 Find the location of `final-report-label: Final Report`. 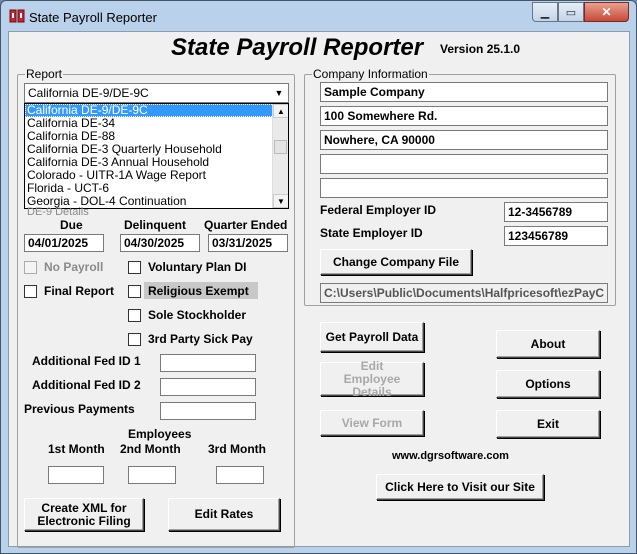

final-report-label: Final Report is located at coordinates (79, 291).